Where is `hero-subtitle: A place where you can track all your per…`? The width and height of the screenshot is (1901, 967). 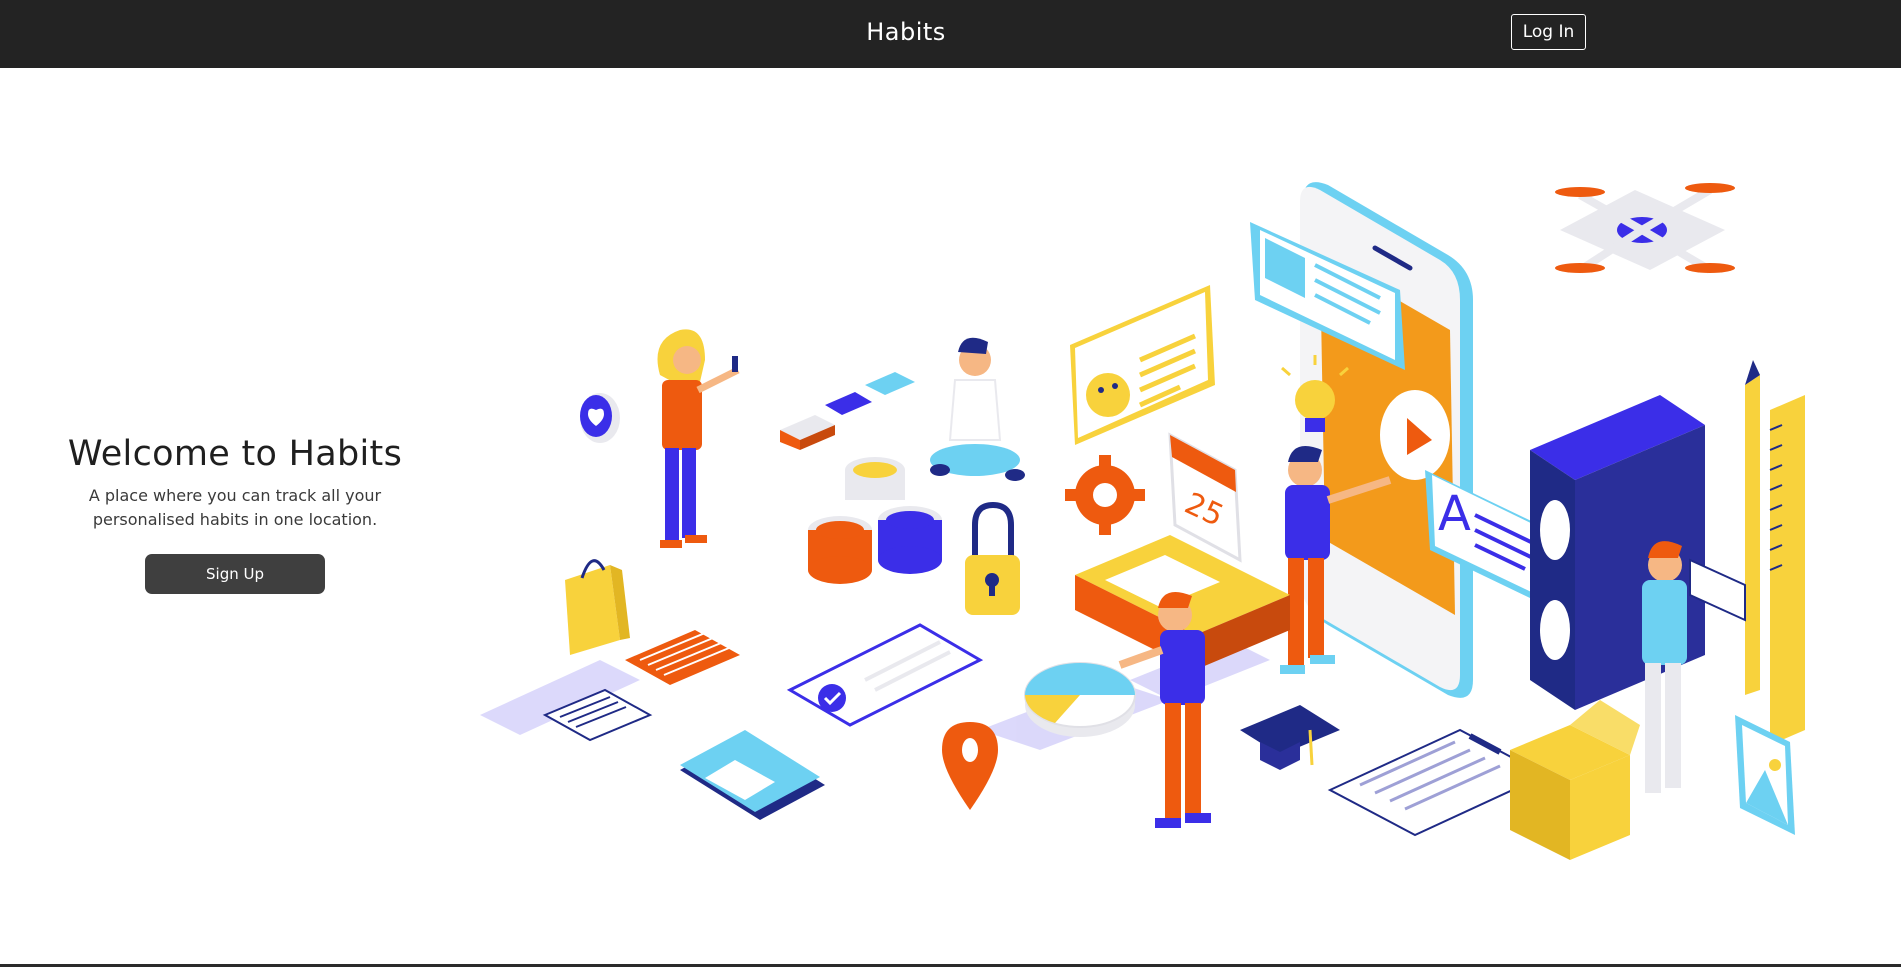
hero-subtitle: A place where you can track all your per… is located at coordinates (235, 507).